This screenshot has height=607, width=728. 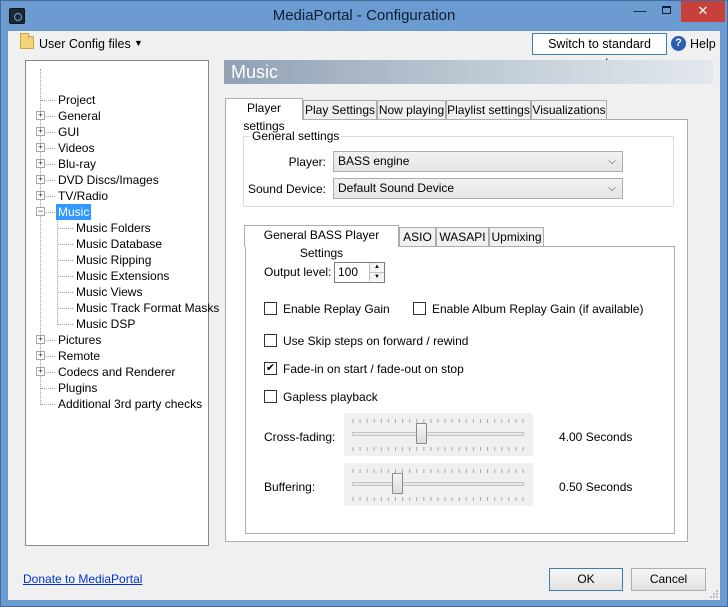 I want to click on spin-down-icon: ▼, so click(x=376, y=276).